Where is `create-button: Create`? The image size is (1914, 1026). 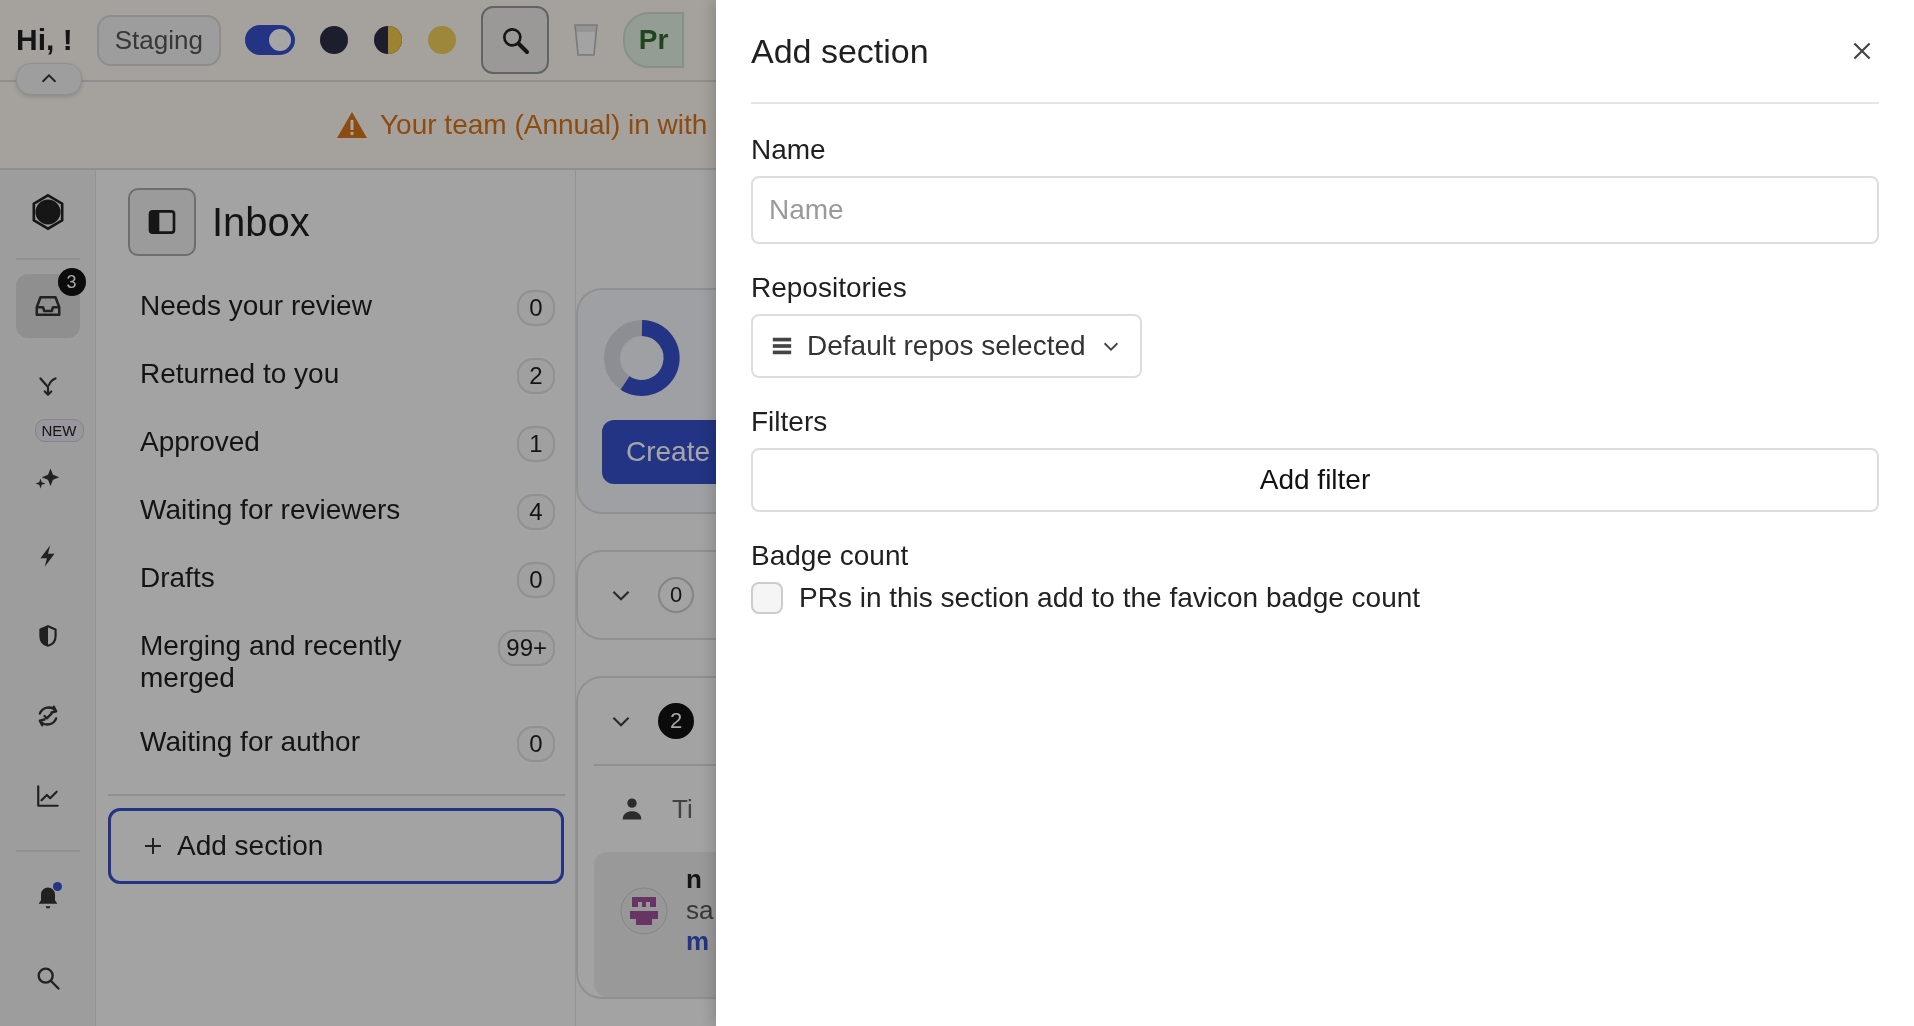 create-button: Create is located at coordinates (659, 452).